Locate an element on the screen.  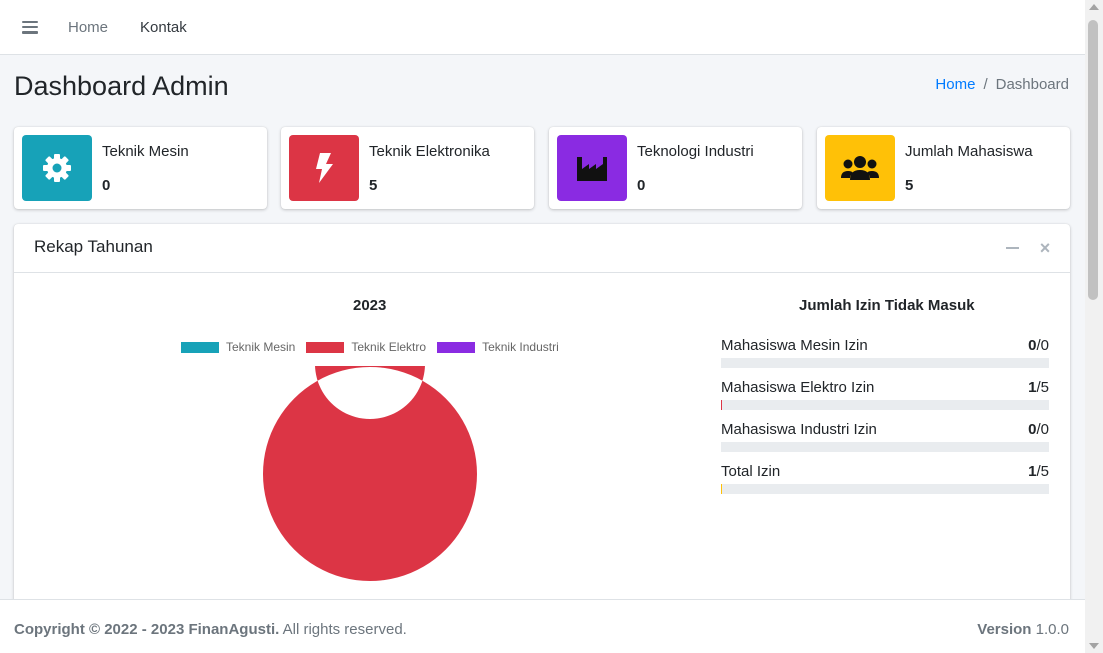
info-box-label: Teknik Mesin is located at coordinates (145, 151).